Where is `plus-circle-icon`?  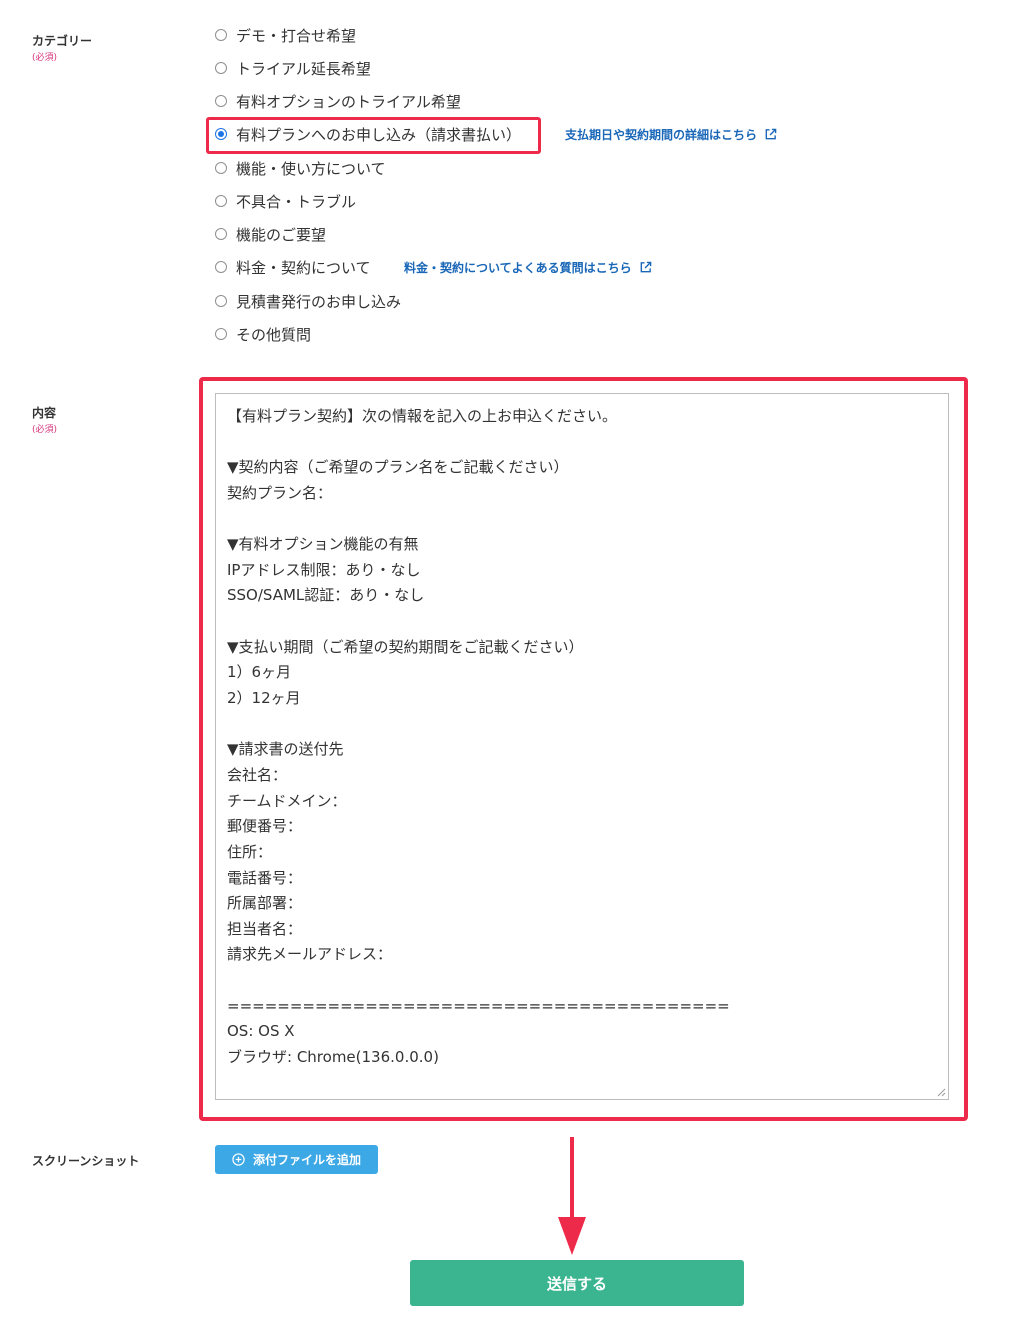 plus-circle-icon is located at coordinates (238, 1159).